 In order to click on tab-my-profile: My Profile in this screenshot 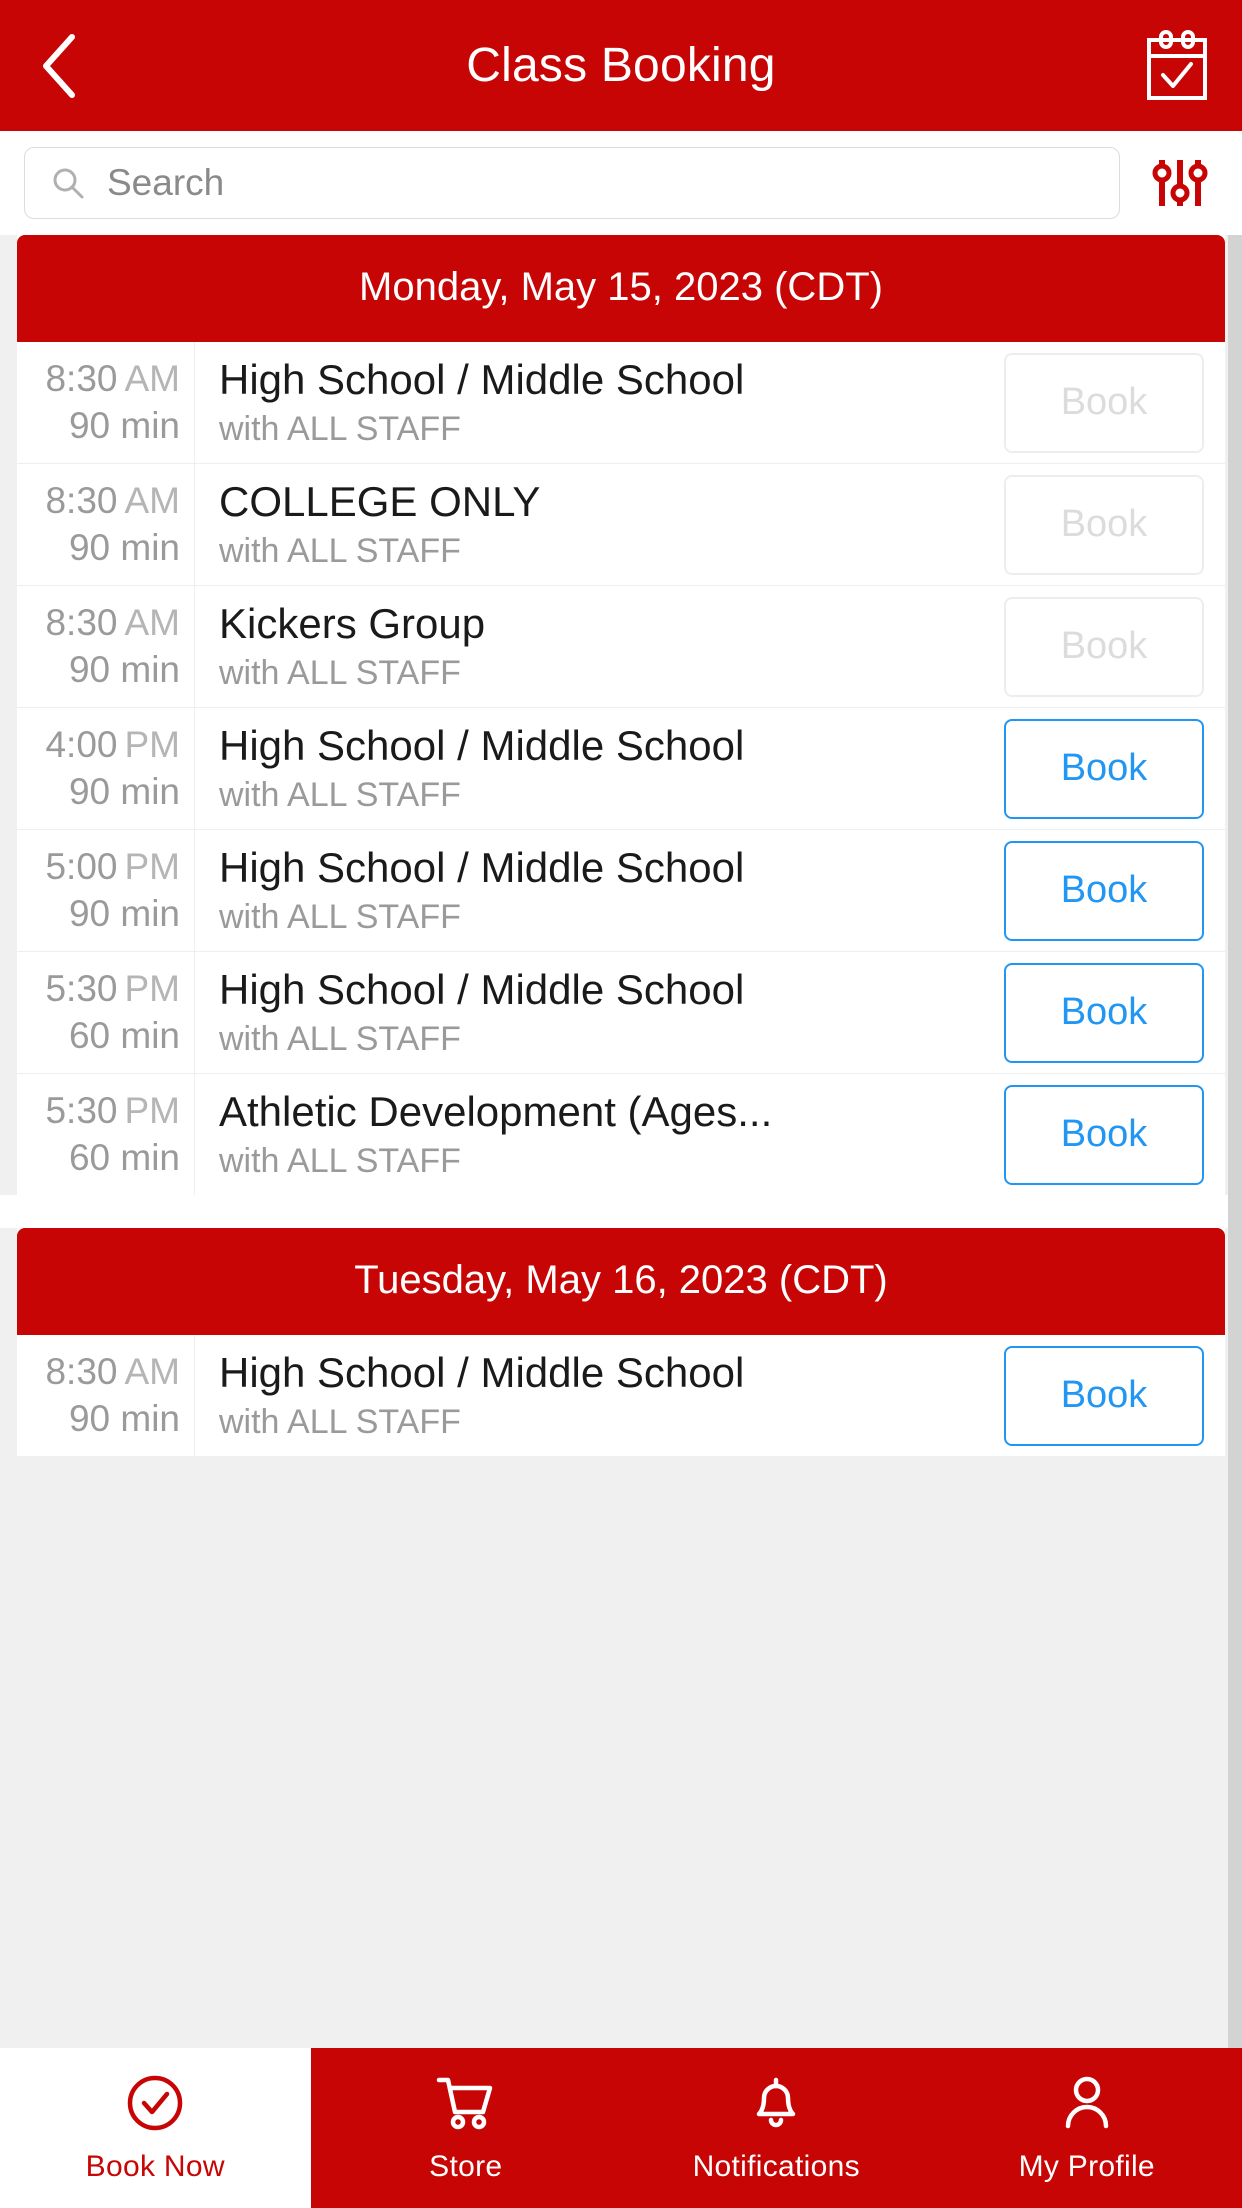, I will do `click(1086, 2128)`.